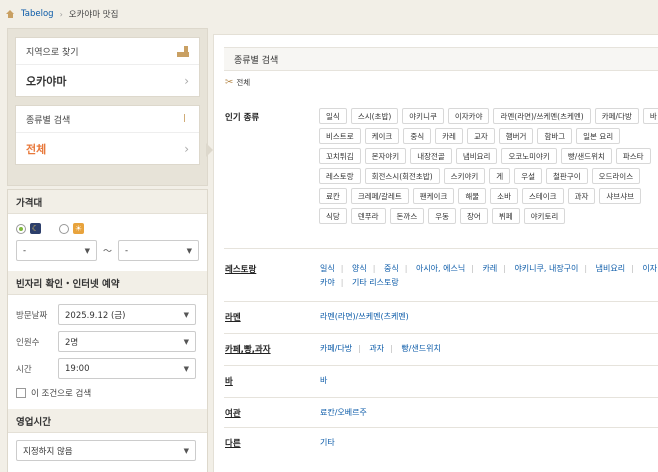 The width and height of the screenshot is (658, 472). What do you see at coordinates (229, 381) in the screenshot?
I see `category-label: 바` at bounding box center [229, 381].